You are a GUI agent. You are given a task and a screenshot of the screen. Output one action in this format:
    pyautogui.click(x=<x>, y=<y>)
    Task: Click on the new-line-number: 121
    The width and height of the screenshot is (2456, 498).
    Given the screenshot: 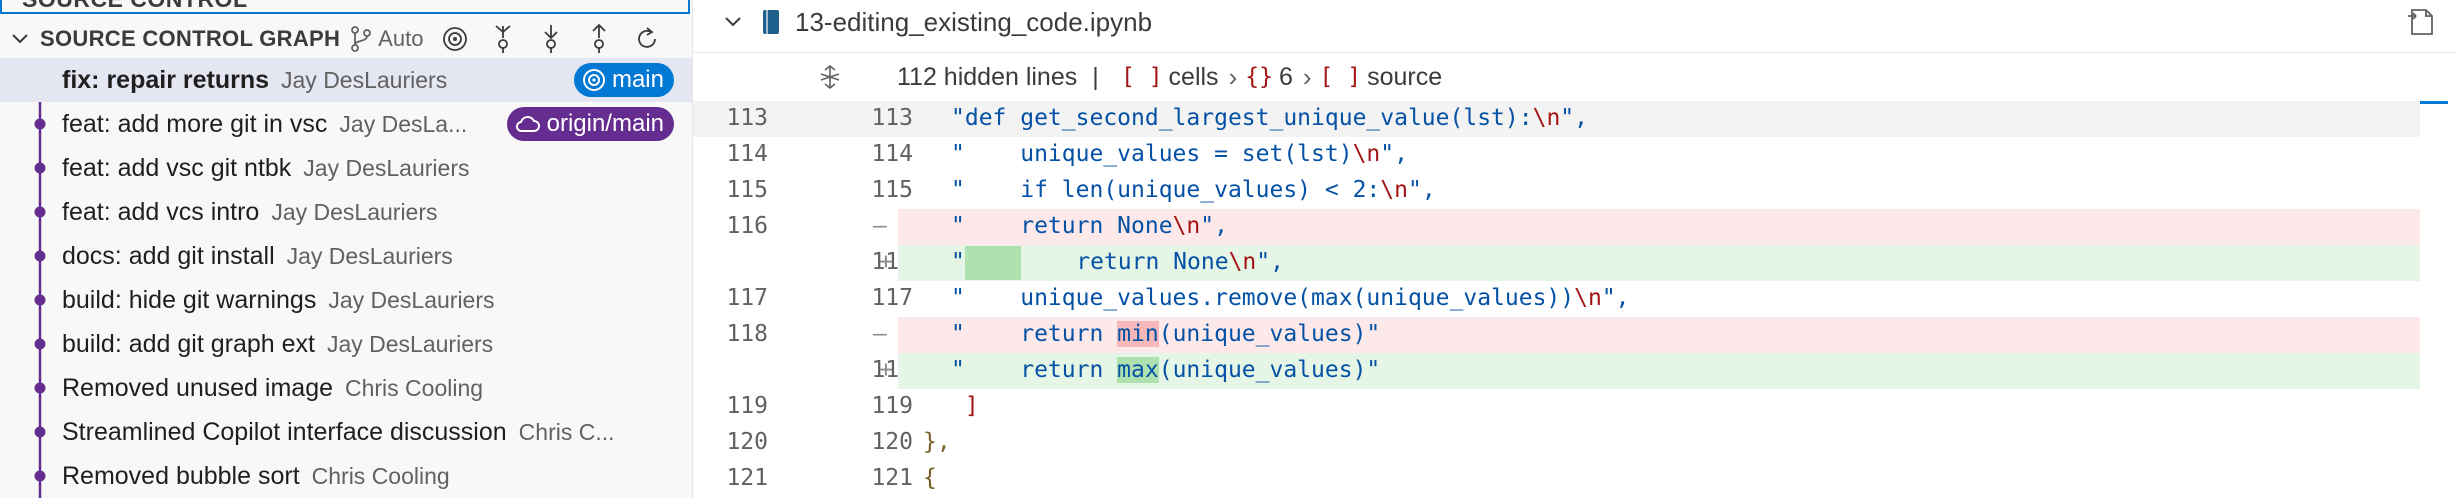 What is the action you would take?
    pyautogui.click(x=892, y=478)
    